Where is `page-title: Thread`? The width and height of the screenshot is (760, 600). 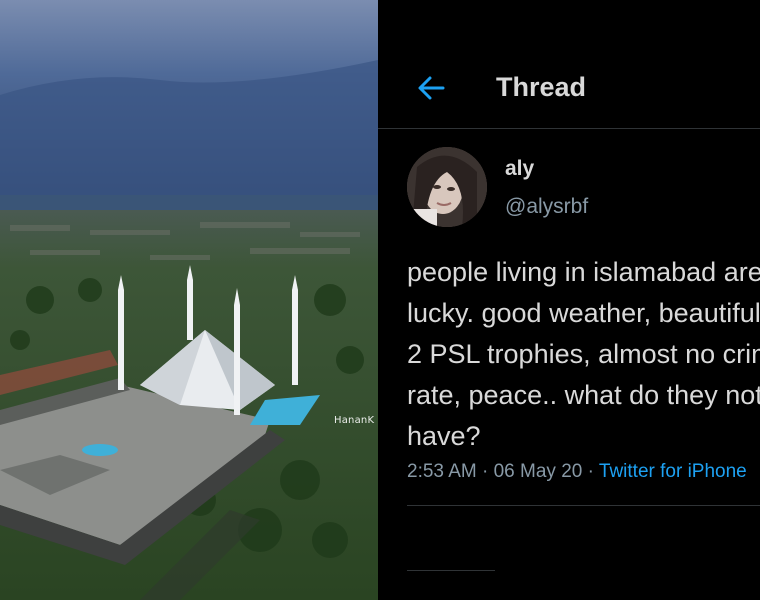
page-title: Thread is located at coordinates (541, 87).